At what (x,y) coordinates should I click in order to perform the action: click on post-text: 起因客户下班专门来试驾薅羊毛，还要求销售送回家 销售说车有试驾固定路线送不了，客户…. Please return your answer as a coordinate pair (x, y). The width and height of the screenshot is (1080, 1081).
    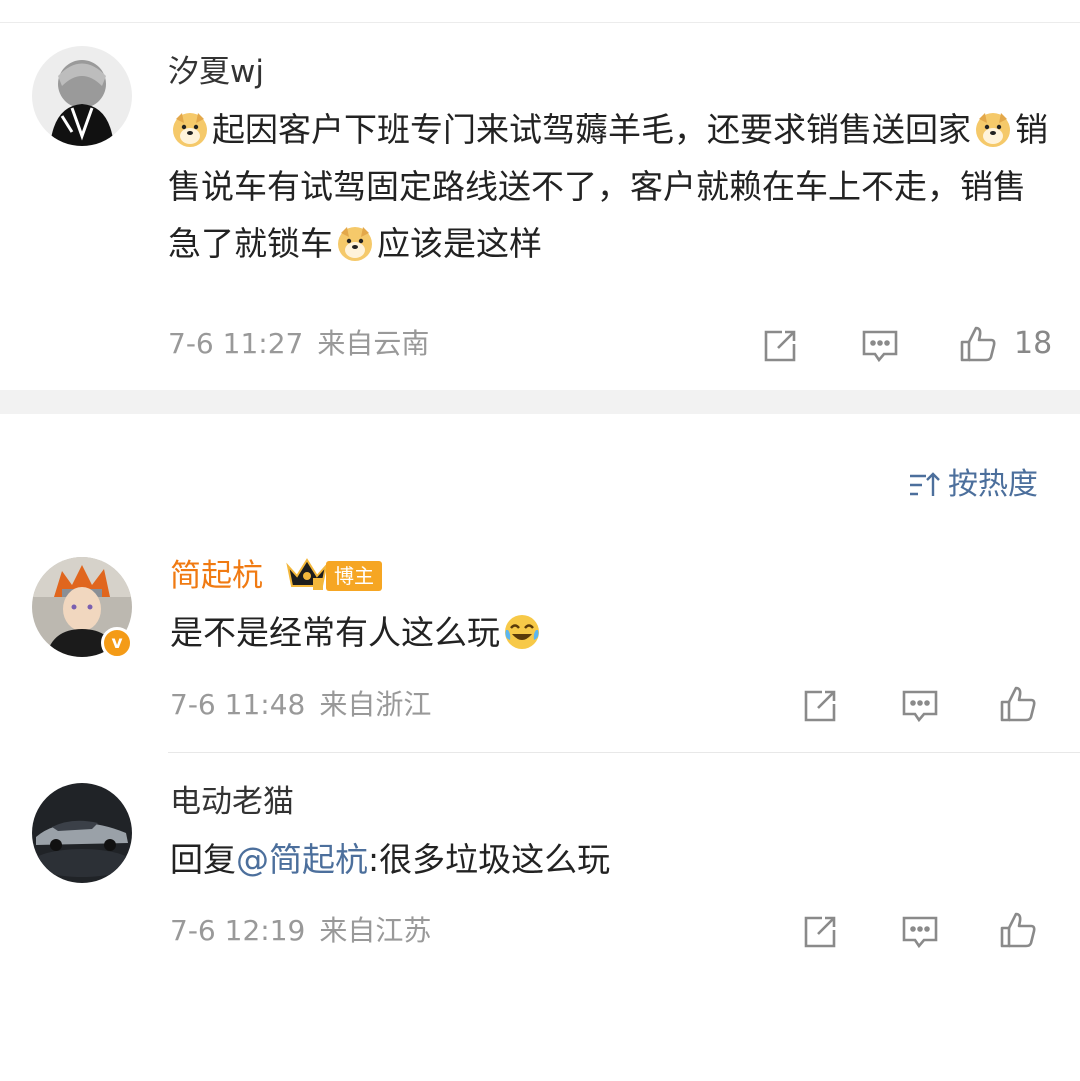
    Looking at the image, I should click on (608, 186).